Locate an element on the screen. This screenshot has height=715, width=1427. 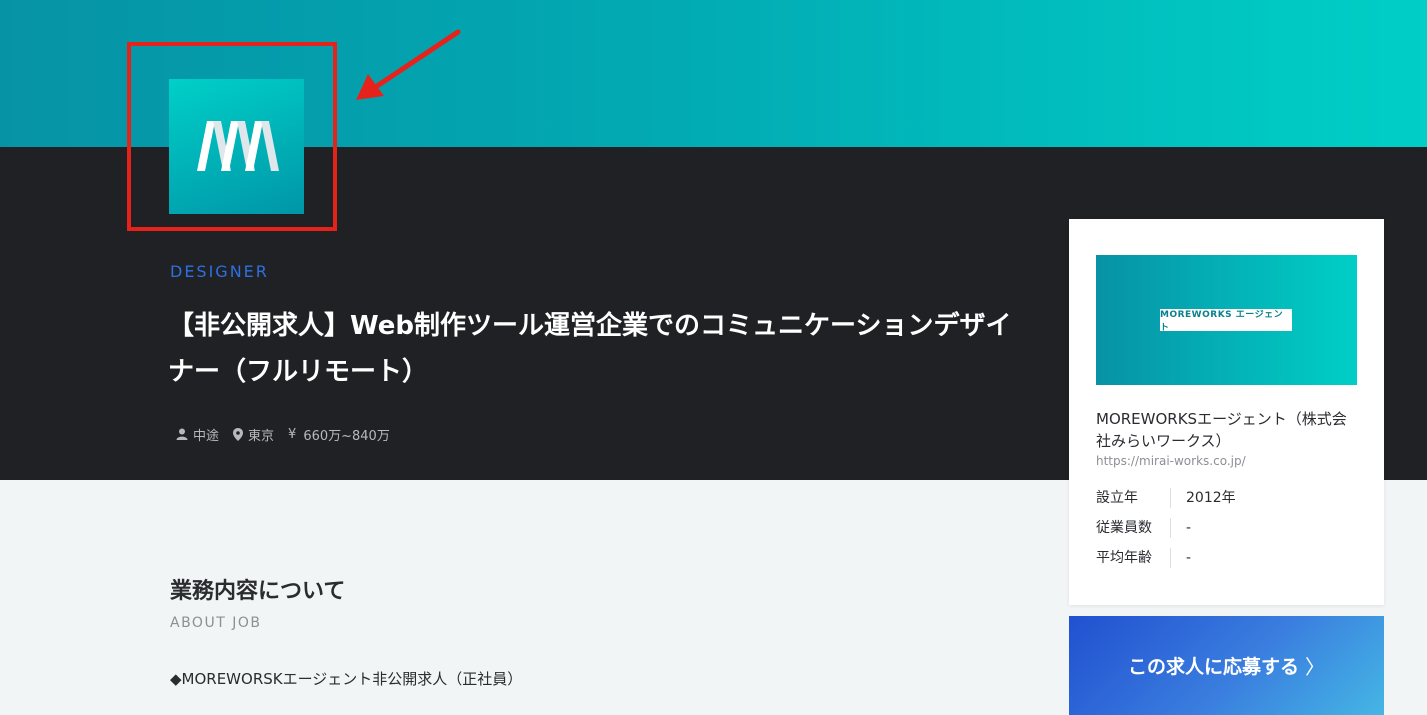
job-category: DESIGNER is located at coordinates (219, 271).